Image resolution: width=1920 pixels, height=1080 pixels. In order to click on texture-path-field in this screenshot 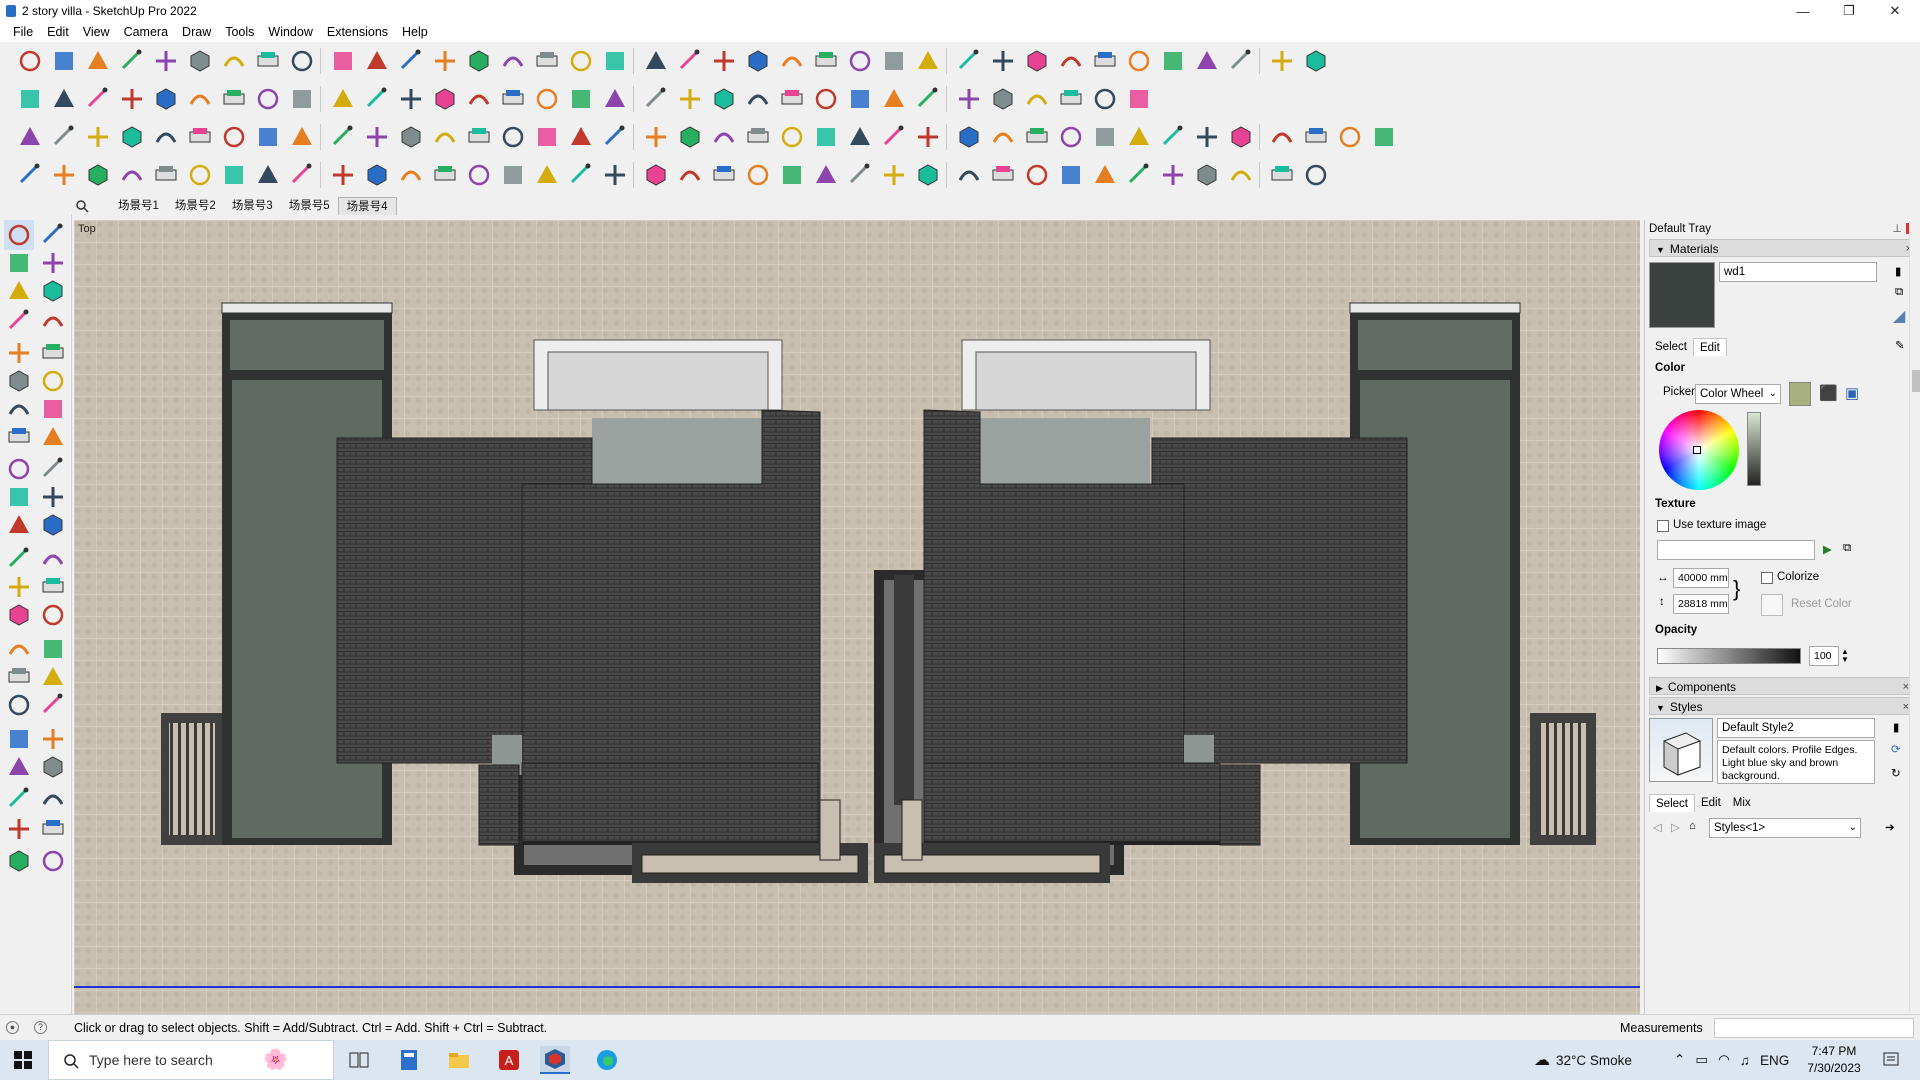, I will do `click(1736, 550)`.